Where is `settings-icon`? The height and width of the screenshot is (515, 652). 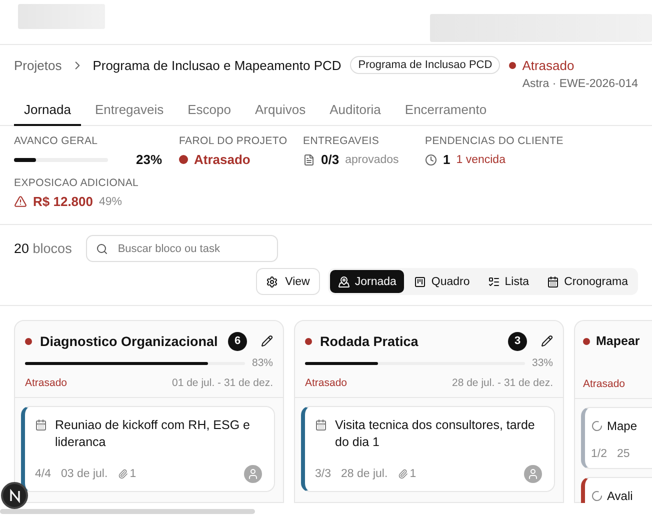 settings-icon is located at coordinates (272, 282).